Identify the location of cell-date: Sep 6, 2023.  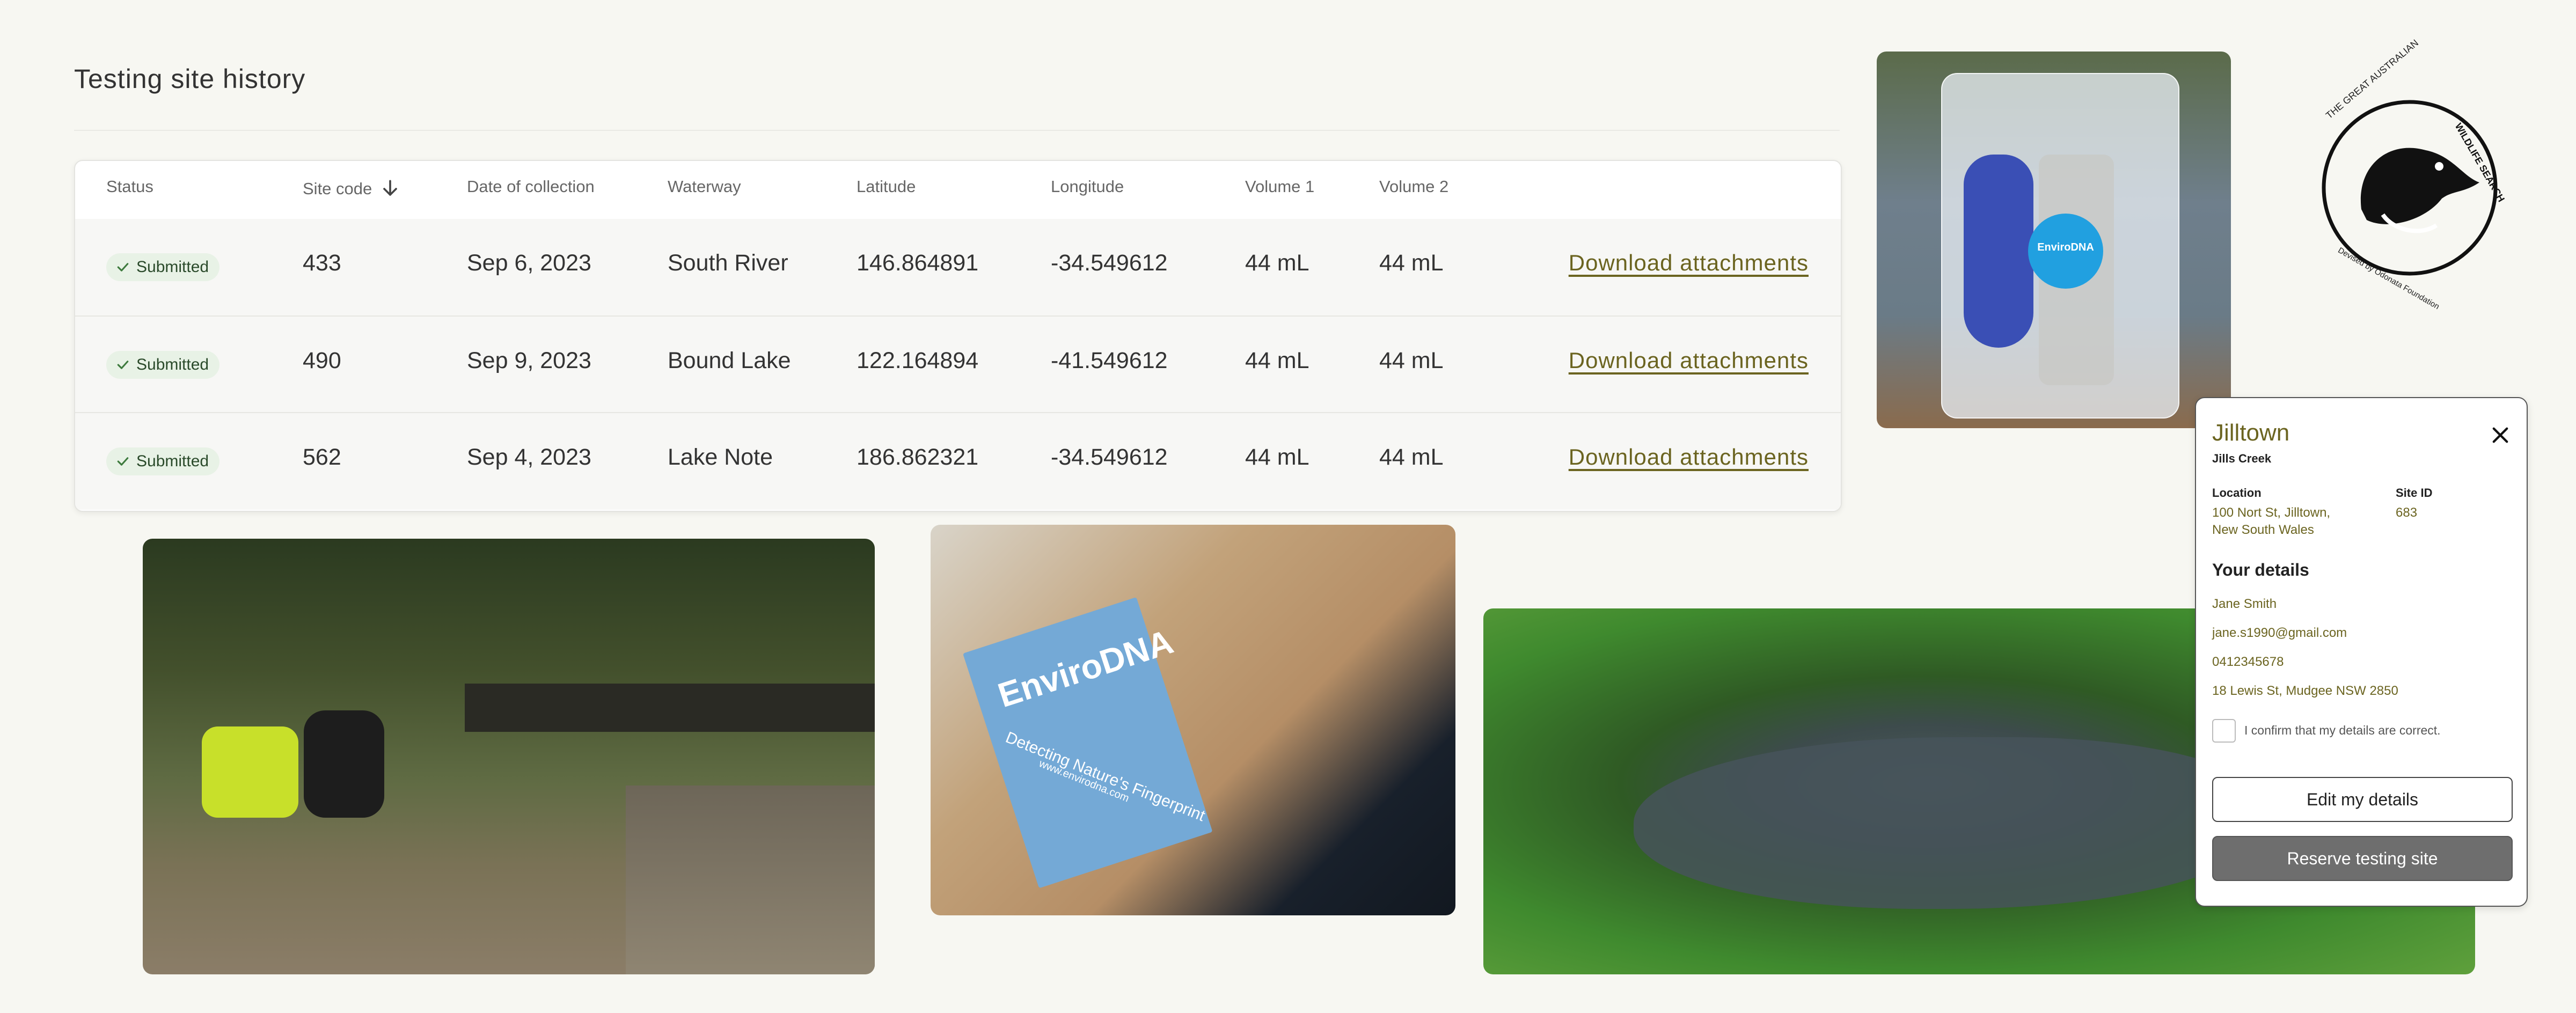
(529, 263).